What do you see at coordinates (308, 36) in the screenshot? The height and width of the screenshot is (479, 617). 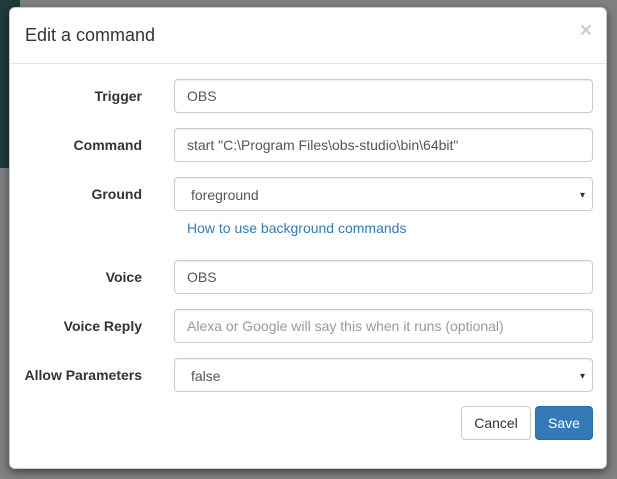 I see `modal-header: Edit a command ×` at bounding box center [308, 36].